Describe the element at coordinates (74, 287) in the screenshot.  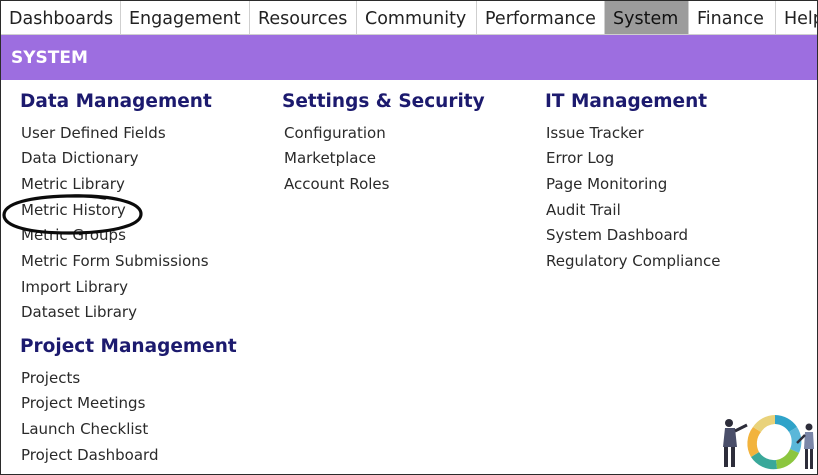
I see `link-import-library: Import Library` at that location.